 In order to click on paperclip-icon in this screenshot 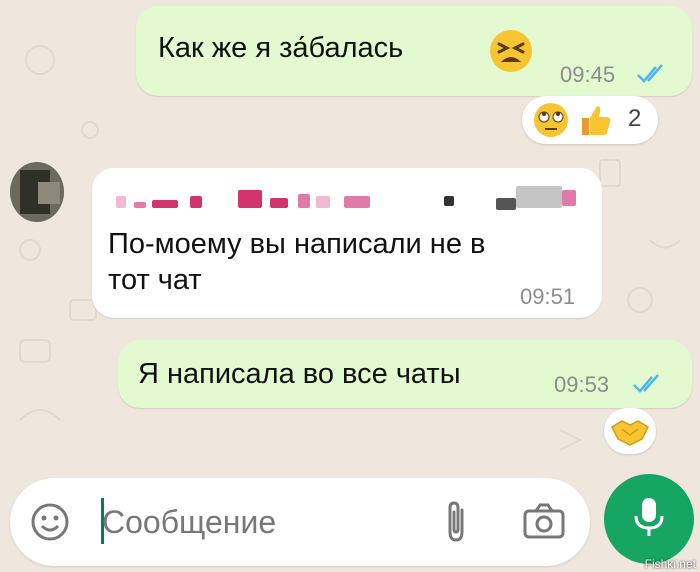, I will do `click(457, 522)`.